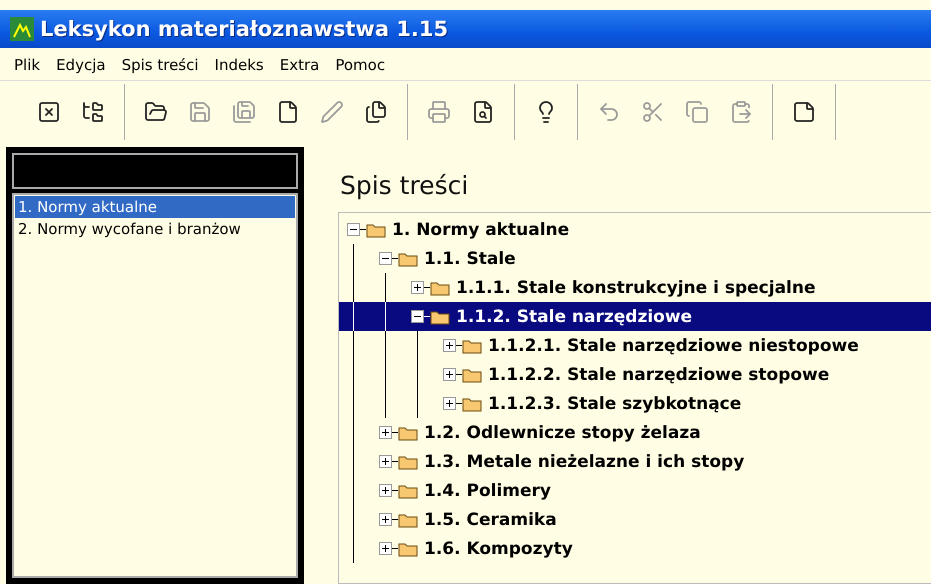 Image resolution: width=931 pixels, height=584 pixels. Describe the element at coordinates (635, 258) in the screenshot. I see `tree-row: 1.1. Stale` at that location.